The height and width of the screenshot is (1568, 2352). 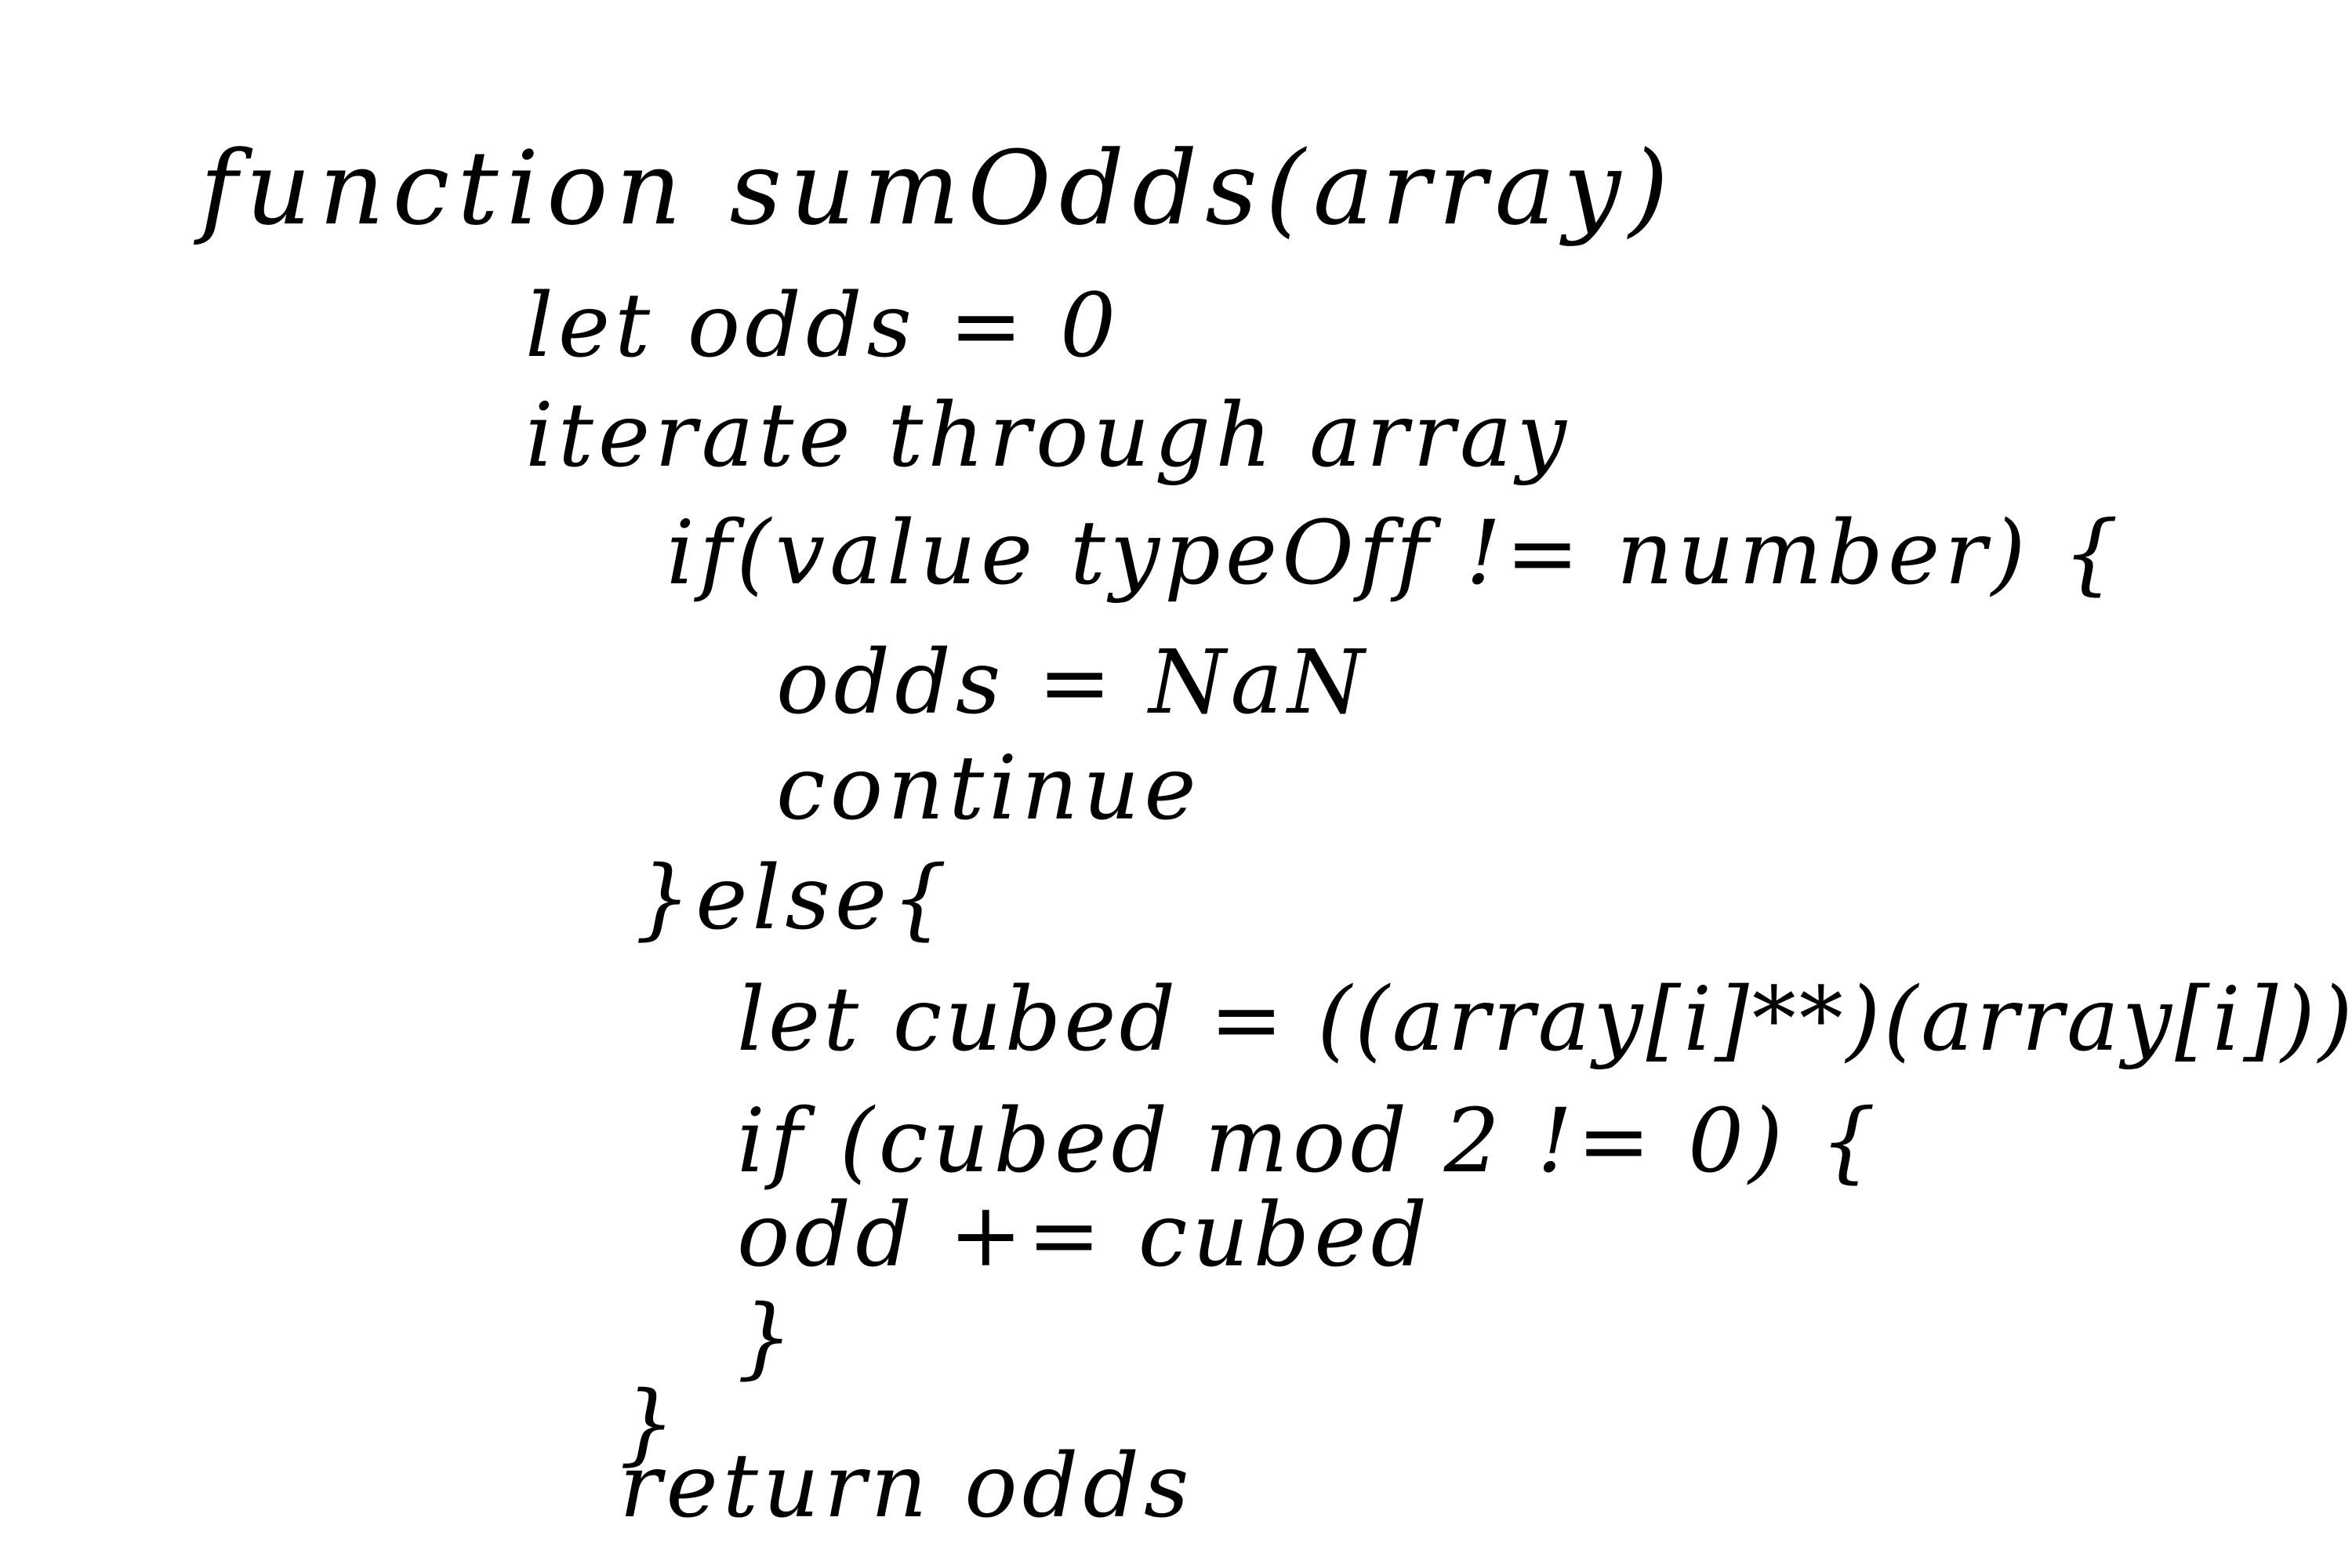 I want to click on cubed-declaration: let cubed = ((array[i]**)(array[i])), so click(x=1544, y=1020).